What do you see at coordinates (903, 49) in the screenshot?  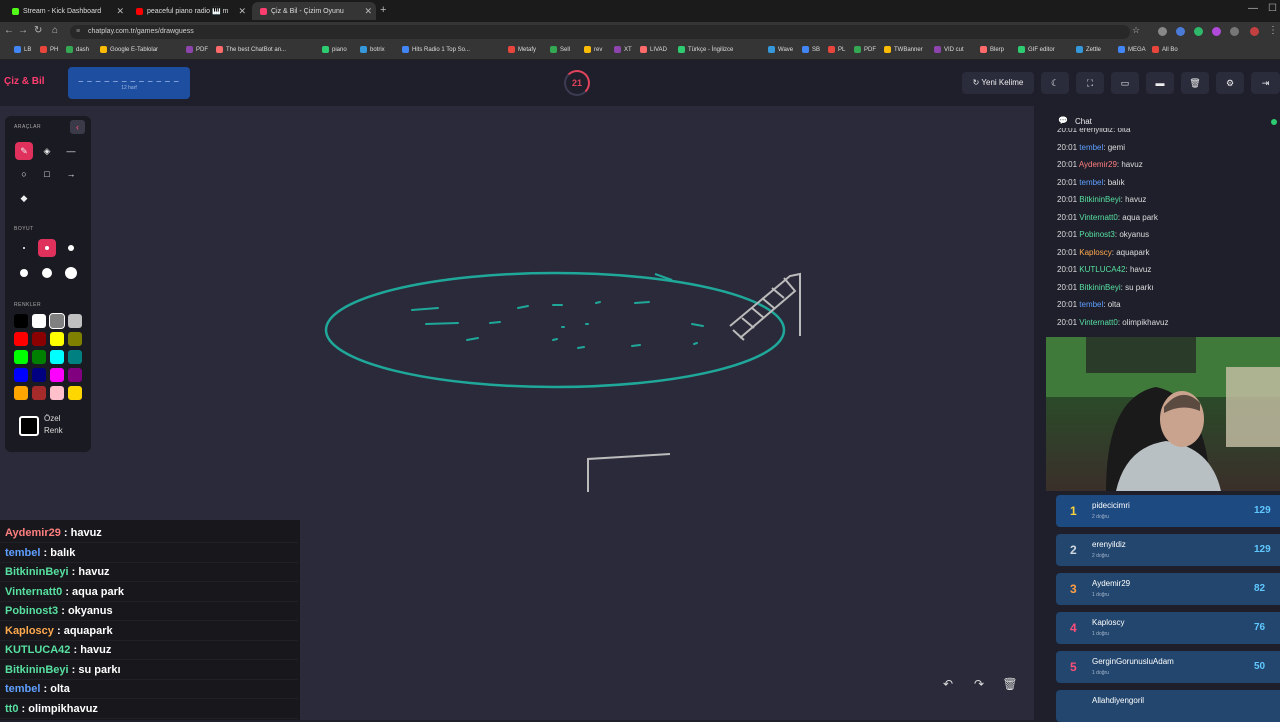 I see `bookmark-item: TWBanner` at bounding box center [903, 49].